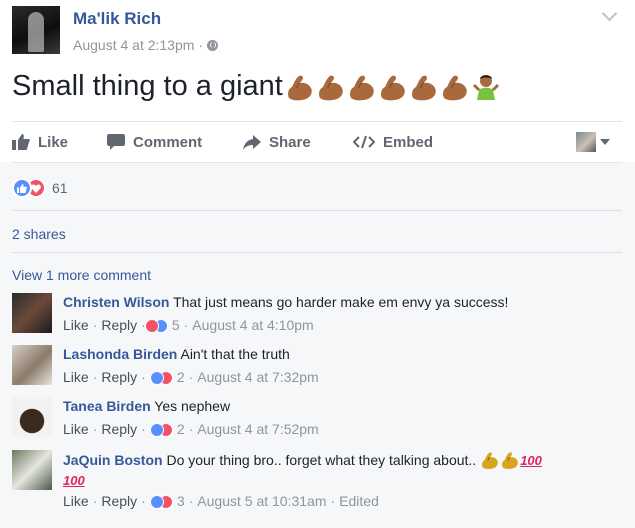 This screenshot has width=635, height=528. Describe the element at coordinates (116, 302) in the screenshot. I see `comment-author: Christen Wilson` at that location.